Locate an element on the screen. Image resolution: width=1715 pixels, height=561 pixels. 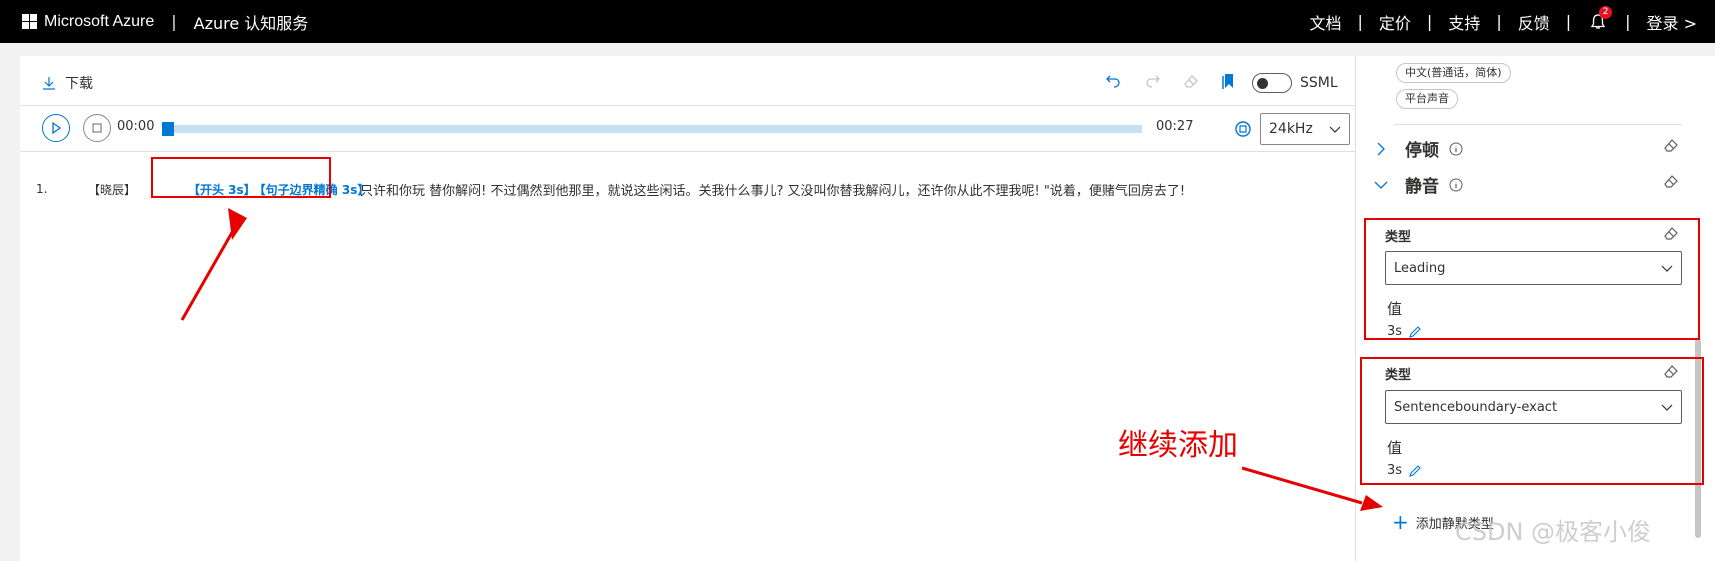
chevron-right-icon is located at coordinates (1381, 148).